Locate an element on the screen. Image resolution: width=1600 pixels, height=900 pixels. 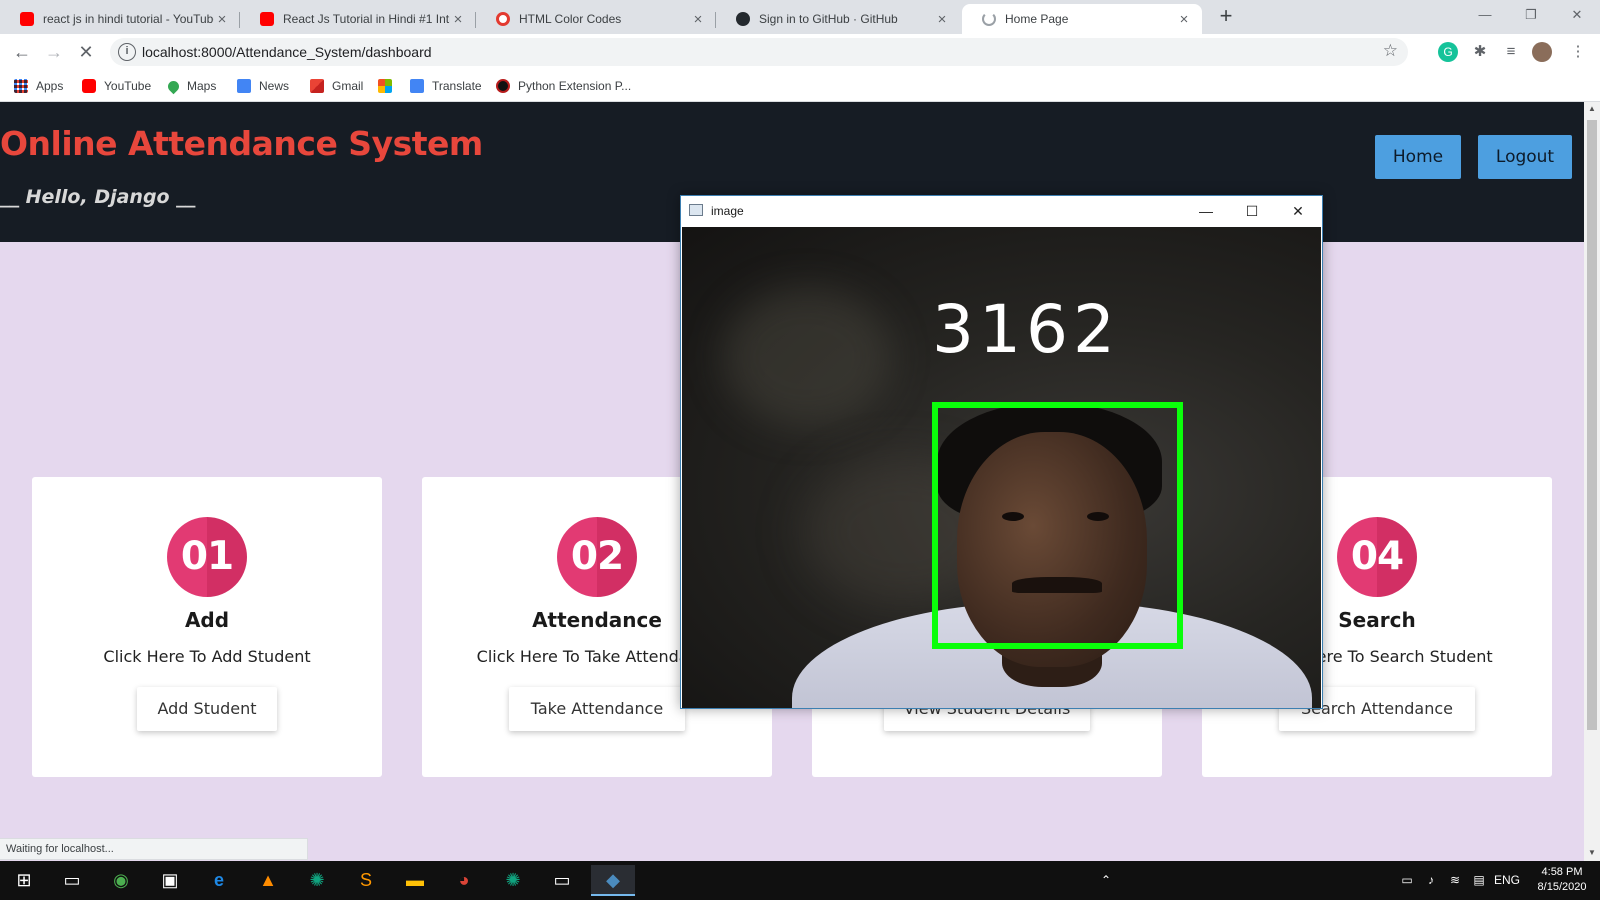
bookmark-apps: Apps is located at coordinates (38, 86).